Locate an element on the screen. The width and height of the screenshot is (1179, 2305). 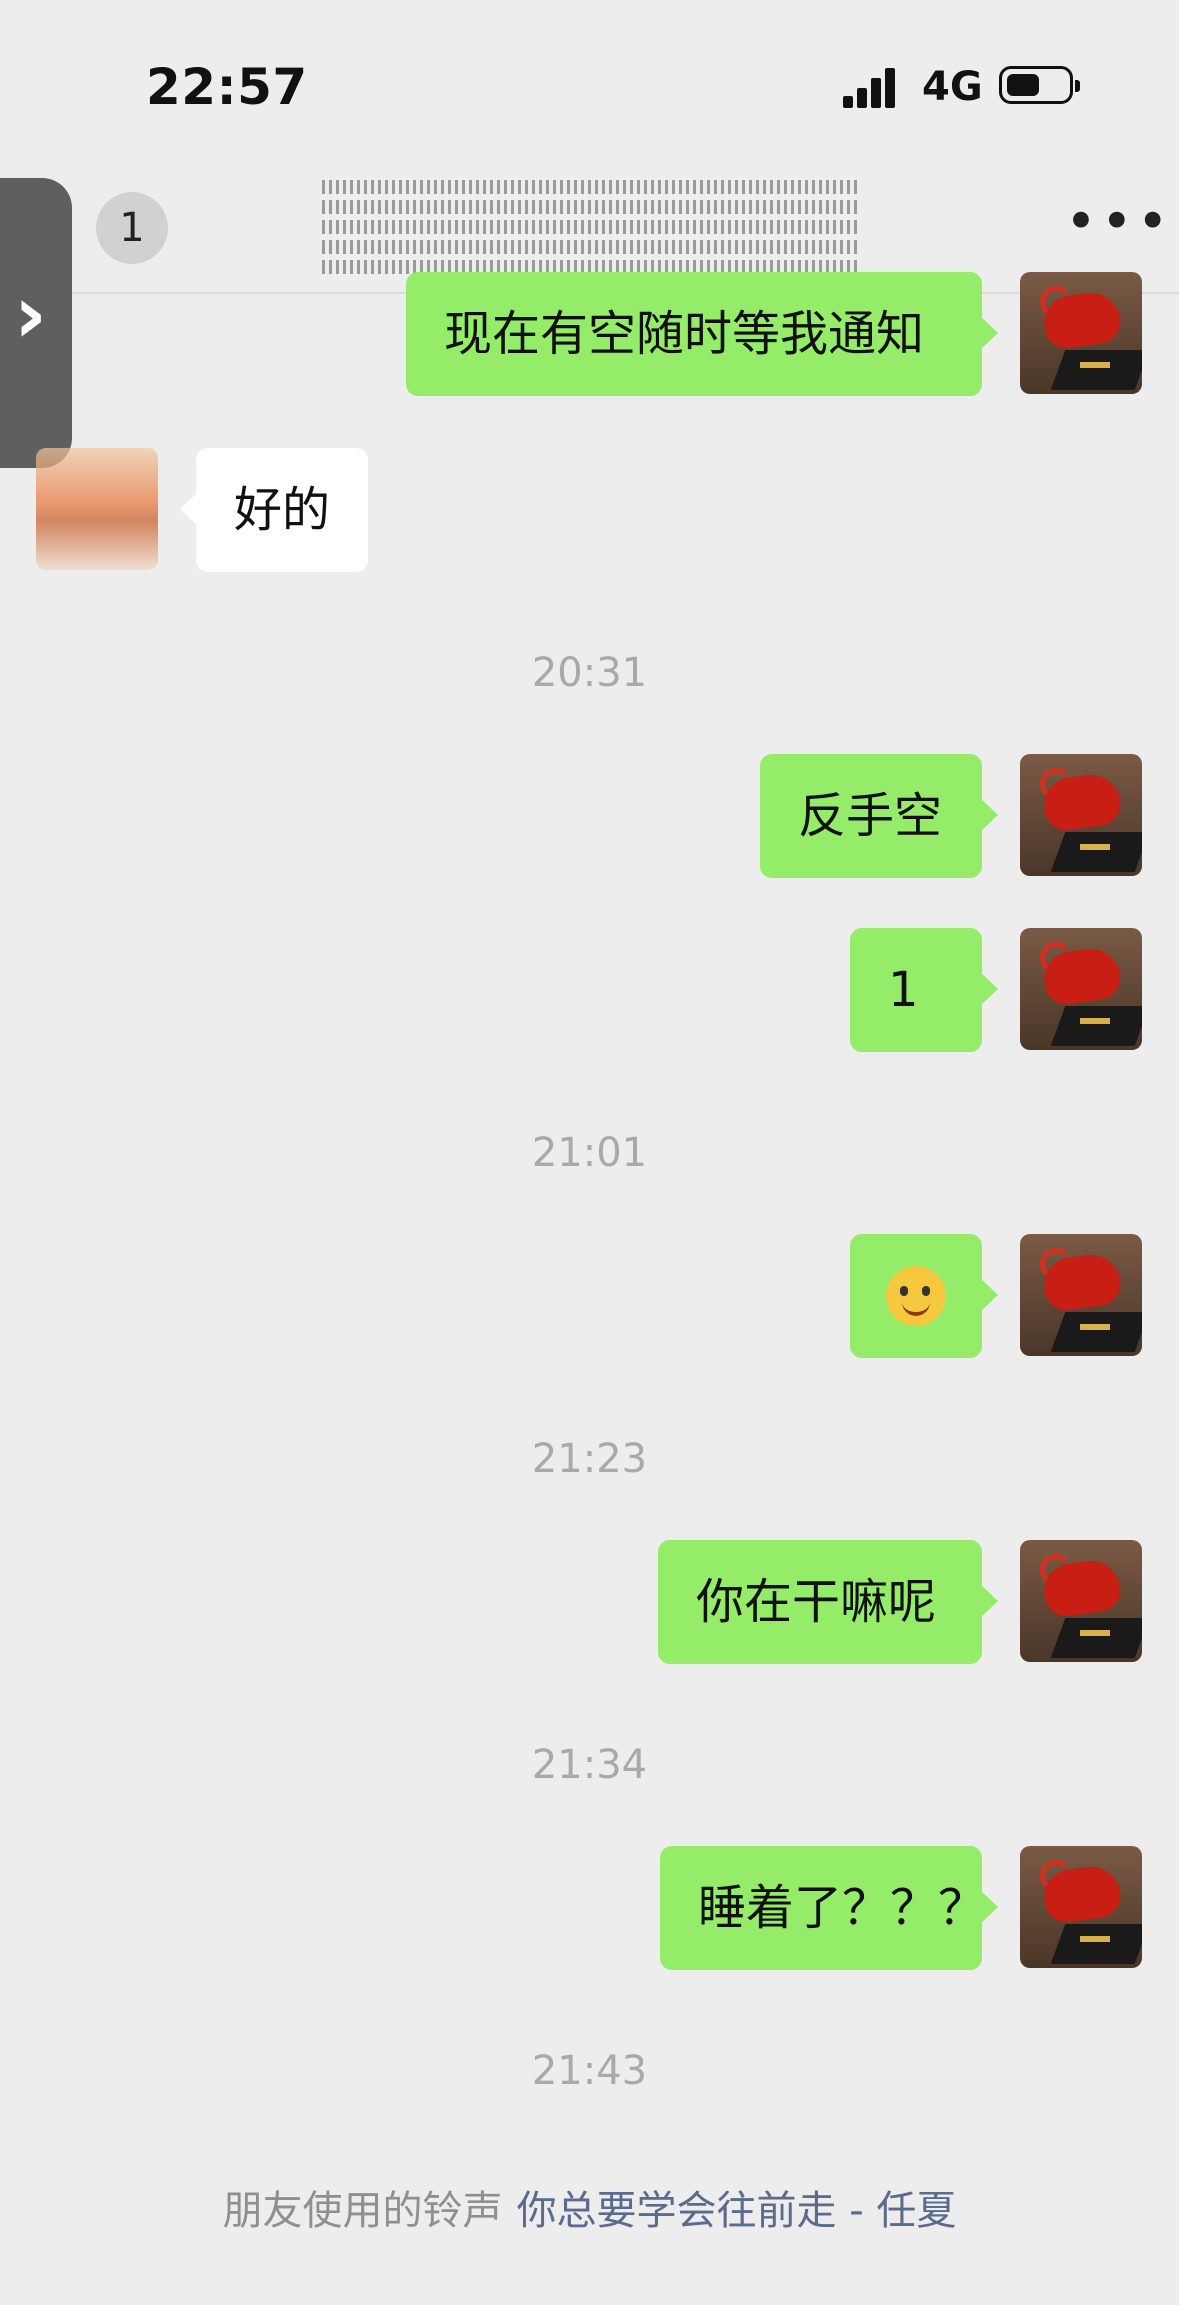
message-bubble-self: 睡着了？？？ is located at coordinates (829, 1908).